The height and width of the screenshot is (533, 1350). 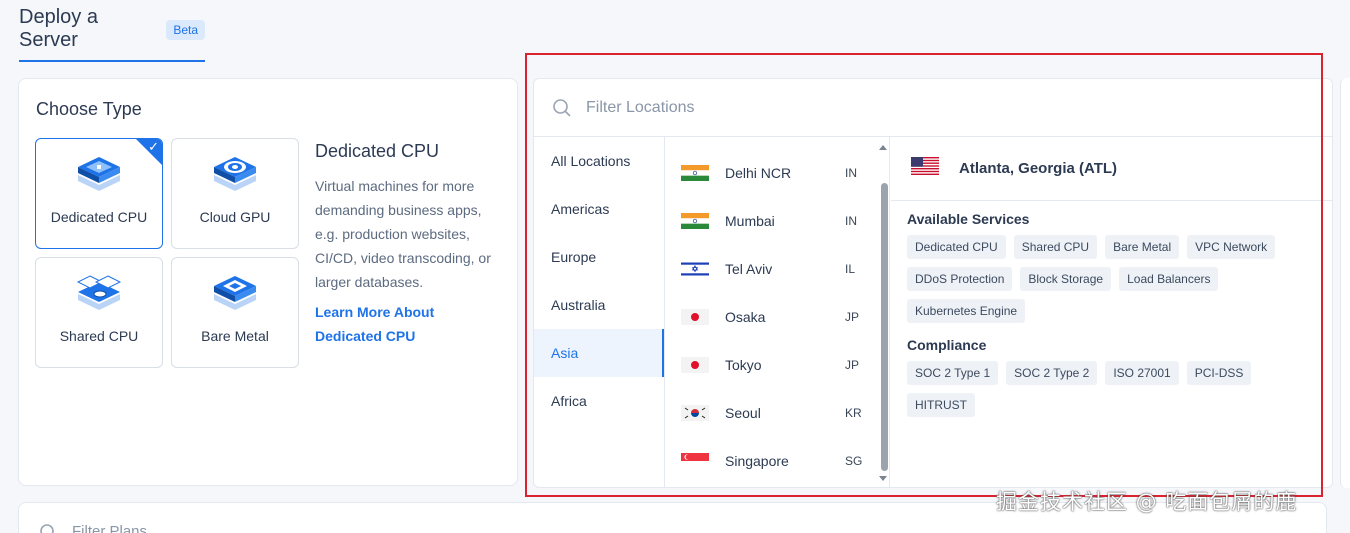 What do you see at coordinates (750, 221) in the screenshot?
I see `city-name: Mumbai` at bounding box center [750, 221].